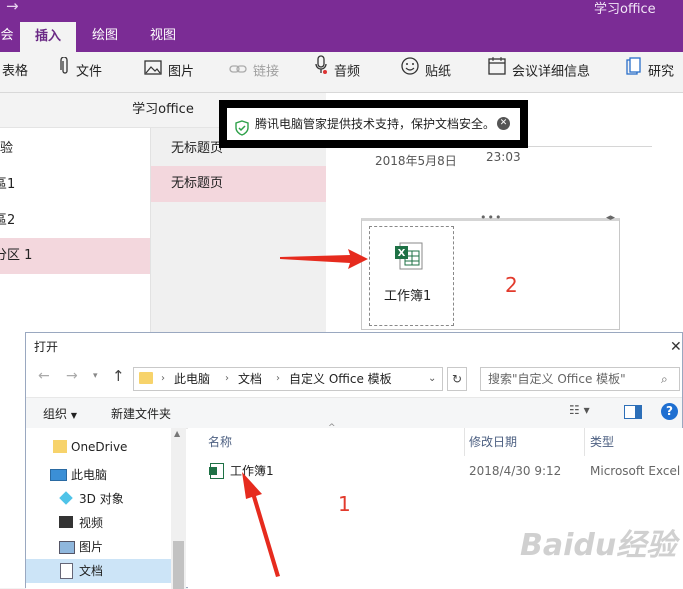  I want to click on ribbon: 表格 文件 图片 链接 音频 贴纸 会议详细信息 研究, so click(341, 72).